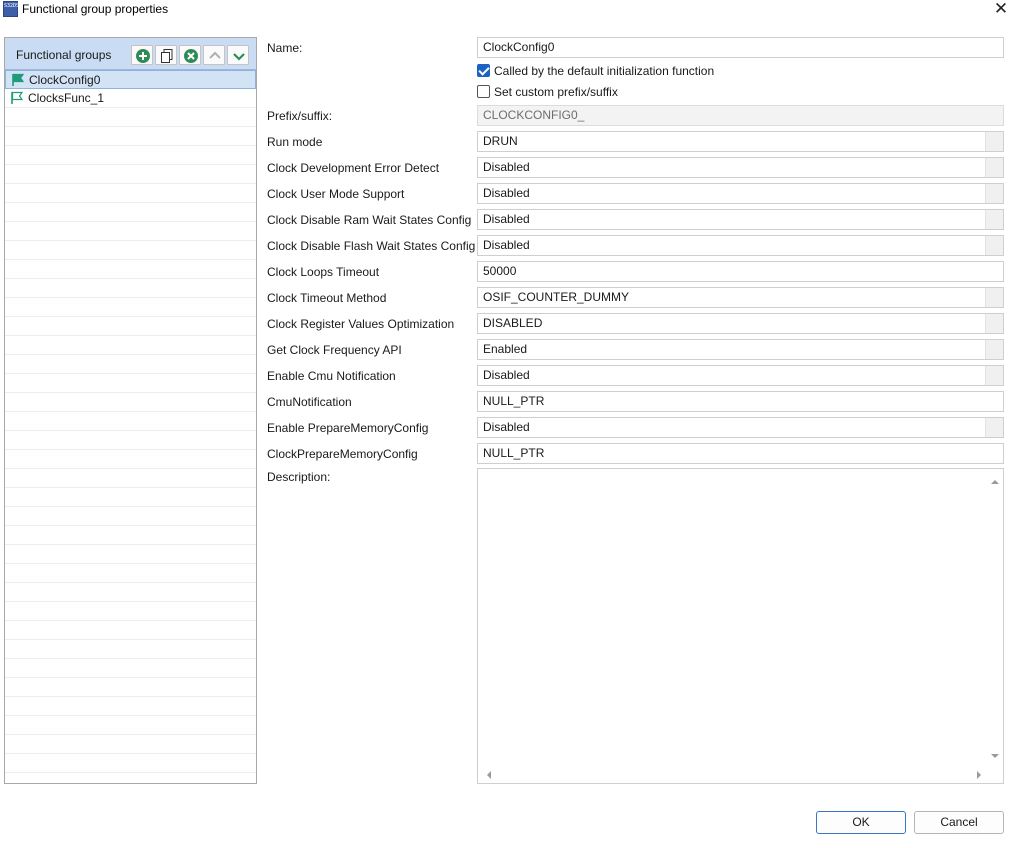  Describe the element at coordinates (369, 220) in the screenshot. I see `clock-disable-ram-wait-states-config-label: Clock Disable Ram Wait States Config` at that location.